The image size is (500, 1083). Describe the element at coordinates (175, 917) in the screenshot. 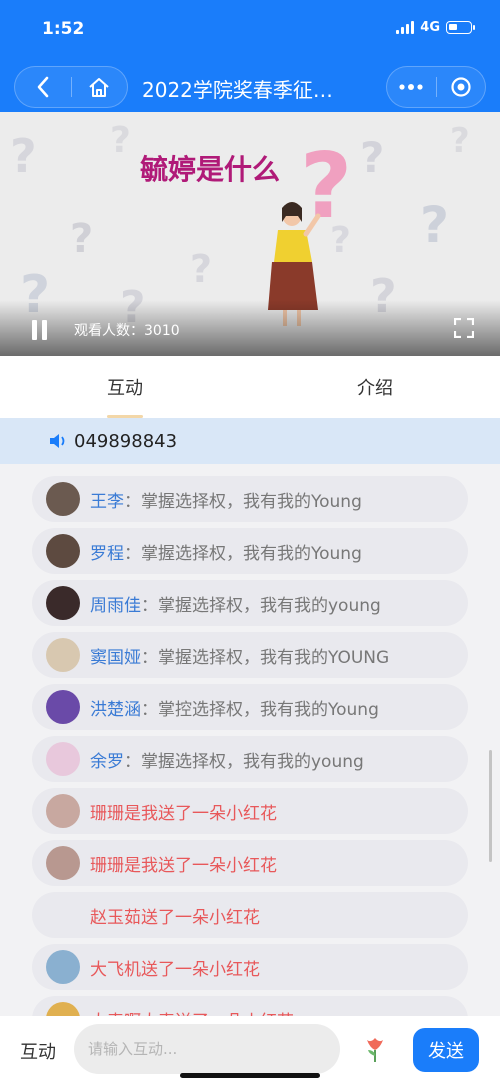

I see `gift-message-text: 赵玉茹送了一朵小红花` at that location.